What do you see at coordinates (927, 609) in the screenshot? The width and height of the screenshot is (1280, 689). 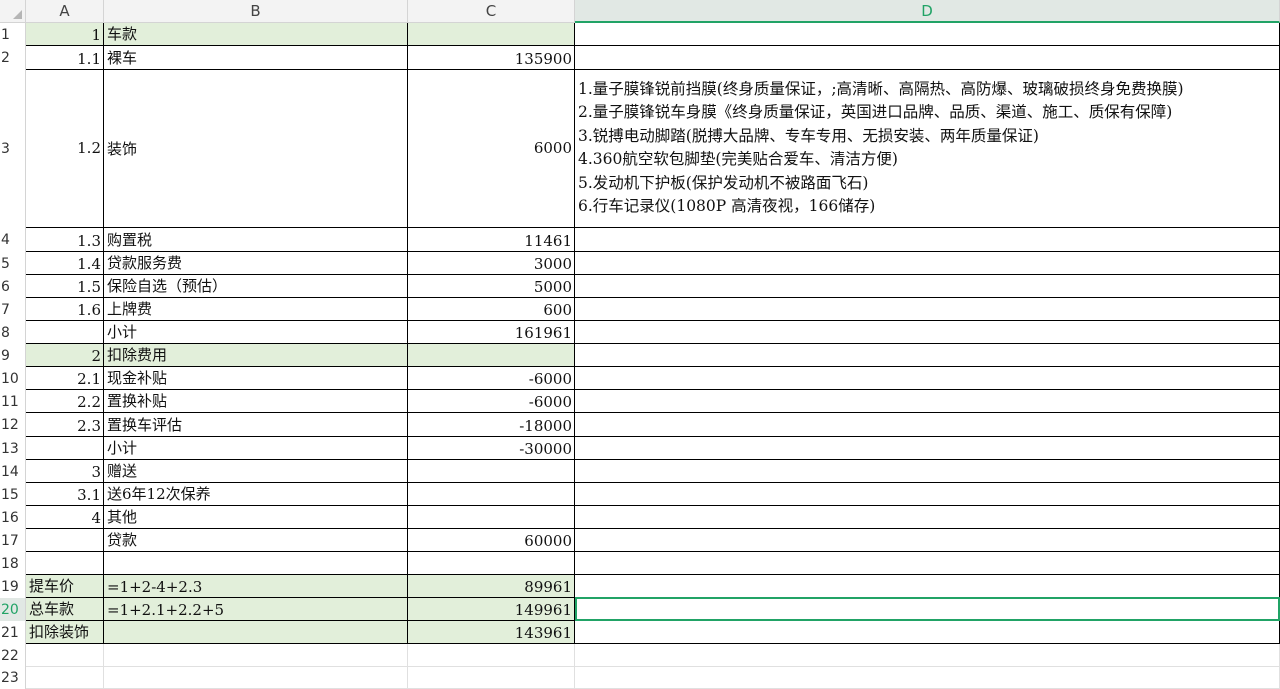 I see `cell-d-selected` at bounding box center [927, 609].